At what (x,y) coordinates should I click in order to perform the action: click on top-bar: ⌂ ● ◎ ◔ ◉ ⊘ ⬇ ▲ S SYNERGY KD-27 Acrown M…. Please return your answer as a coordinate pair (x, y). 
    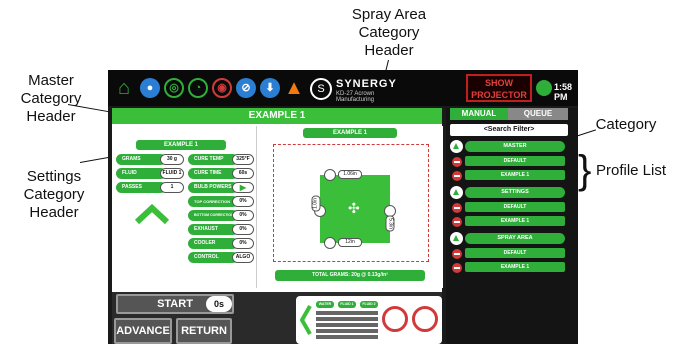
    Looking at the image, I should click on (343, 88).